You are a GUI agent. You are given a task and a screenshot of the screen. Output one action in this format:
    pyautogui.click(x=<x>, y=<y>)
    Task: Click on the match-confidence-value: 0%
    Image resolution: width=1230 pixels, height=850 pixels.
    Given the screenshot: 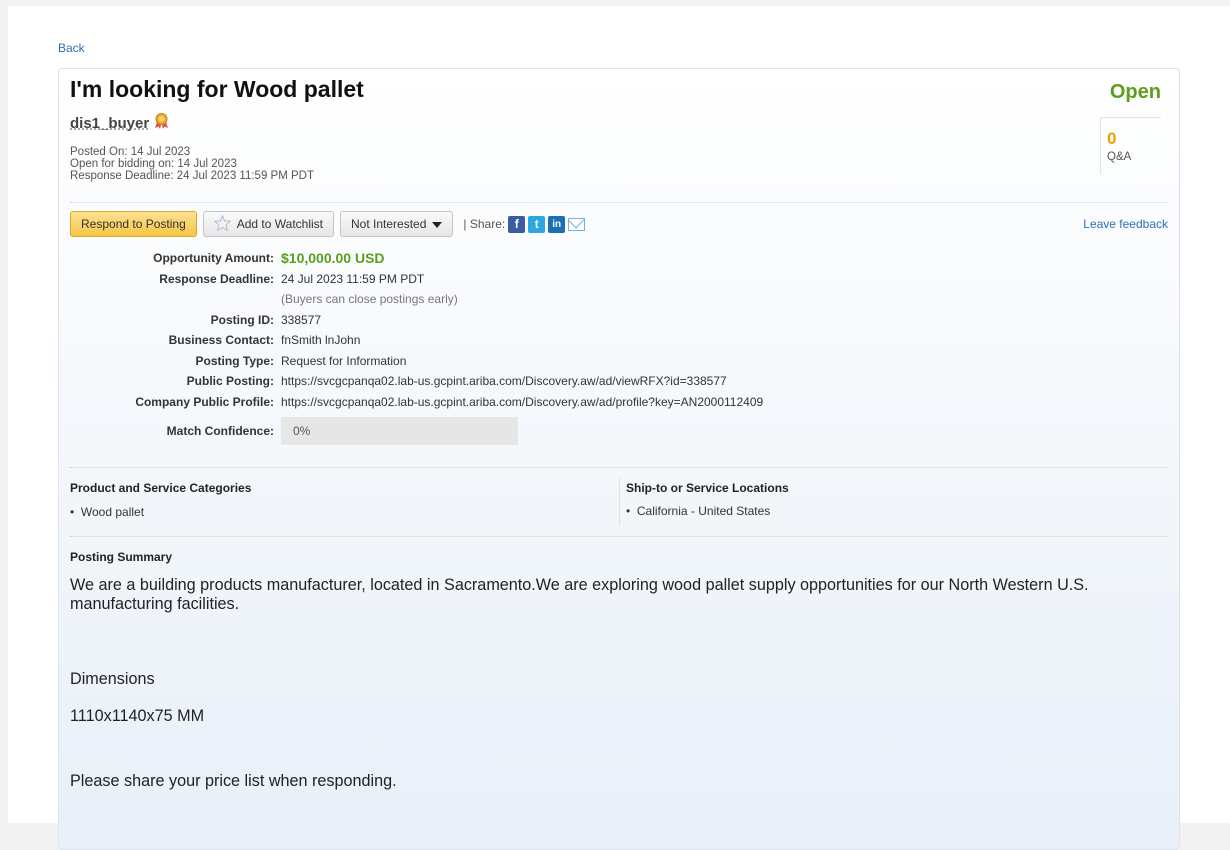 What is the action you would take?
    pyautogui.click(x=302, y=431)
    